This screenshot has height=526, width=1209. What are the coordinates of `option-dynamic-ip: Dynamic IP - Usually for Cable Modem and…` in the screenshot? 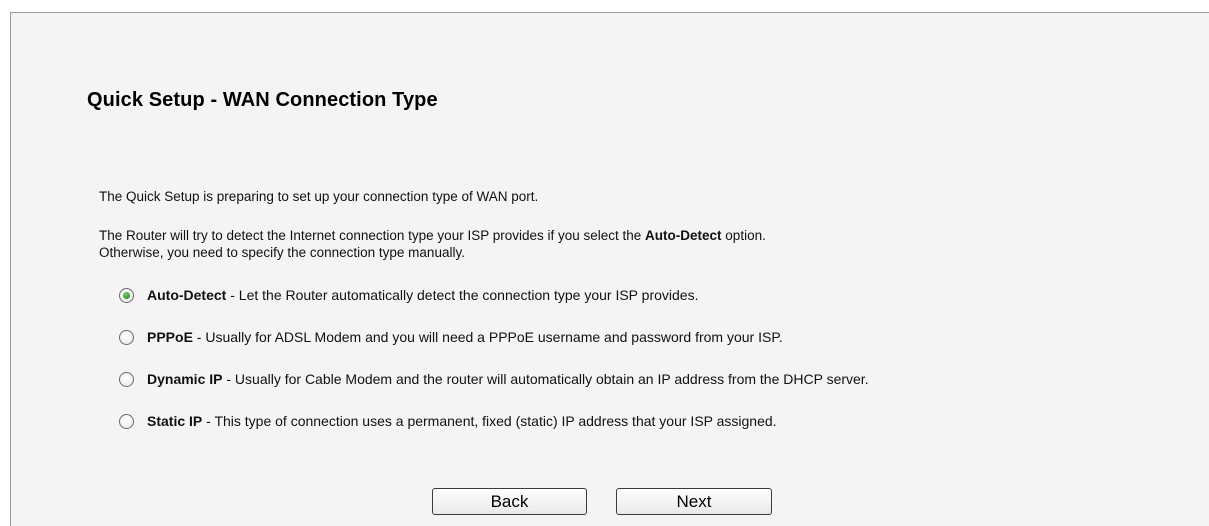 It's located at (494, 379).